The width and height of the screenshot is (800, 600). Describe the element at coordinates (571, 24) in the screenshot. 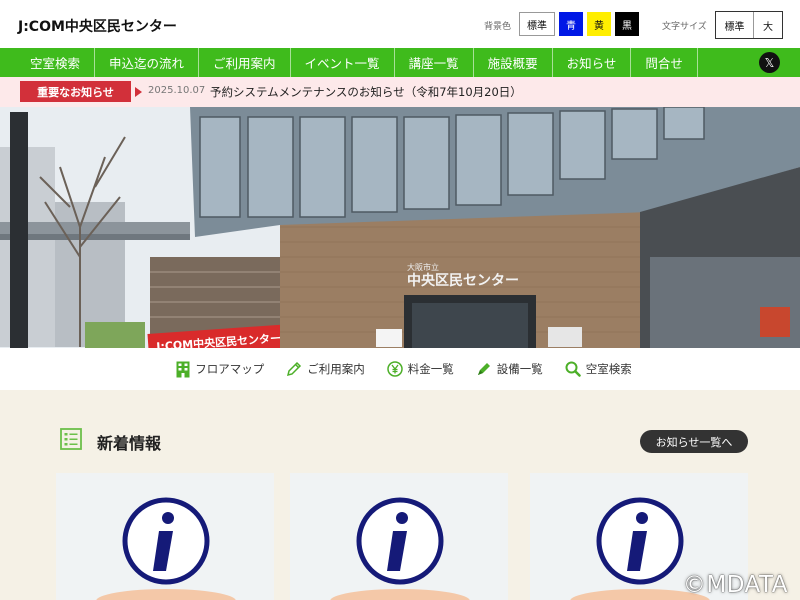

I see `bg-blue-button: 青` at that location.